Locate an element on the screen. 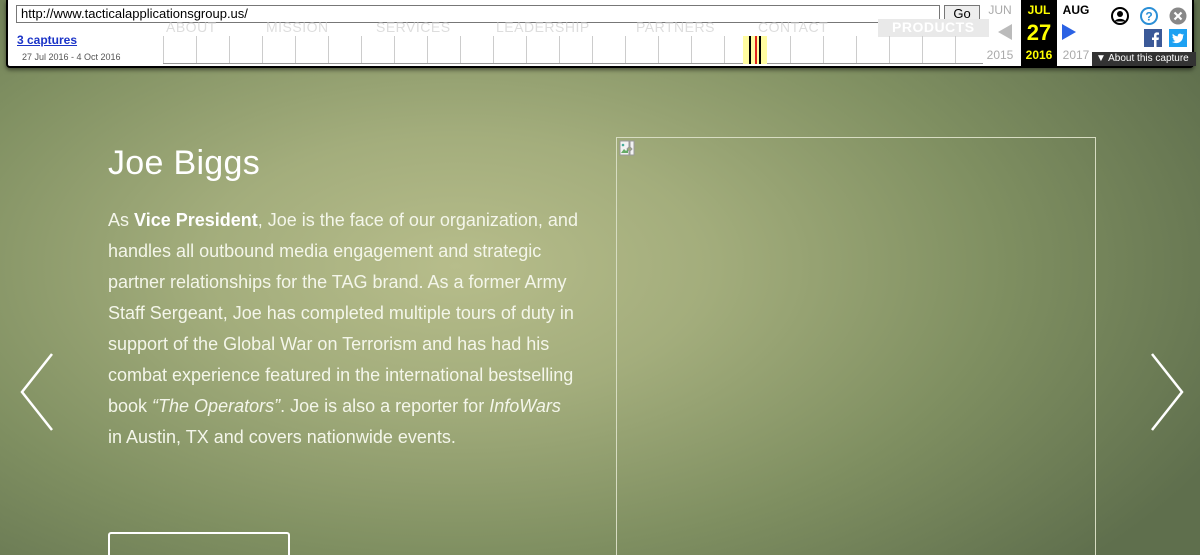  job-title: Vice President is located at coordinates (196, 220).